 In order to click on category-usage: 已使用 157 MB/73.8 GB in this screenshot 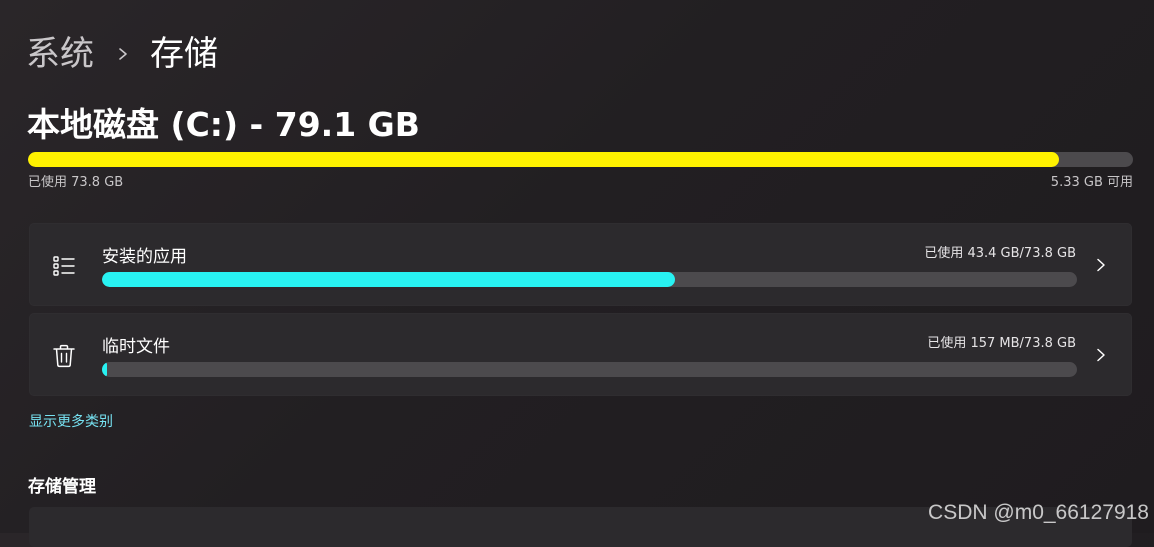, I will do `click(1001, 343)`.